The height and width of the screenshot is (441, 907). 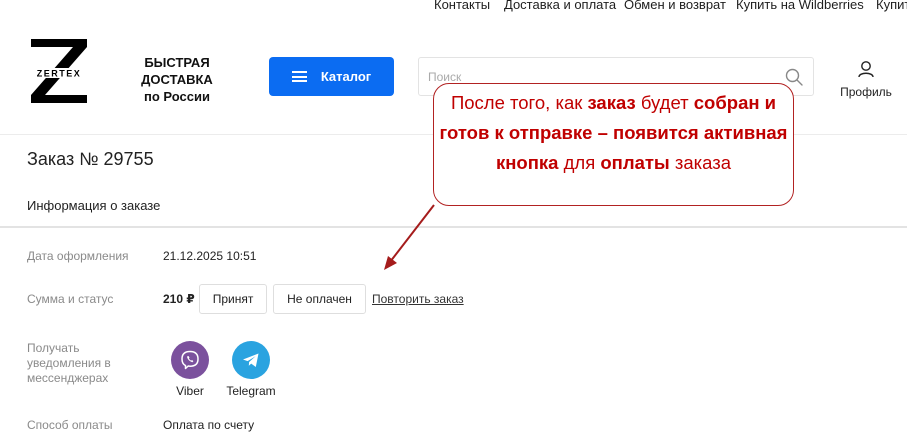 What do you see at coordinates (93, 205) in the screenshot?
I see `tab-order-info: Информация о заказе` at bounding box center [93, 205].